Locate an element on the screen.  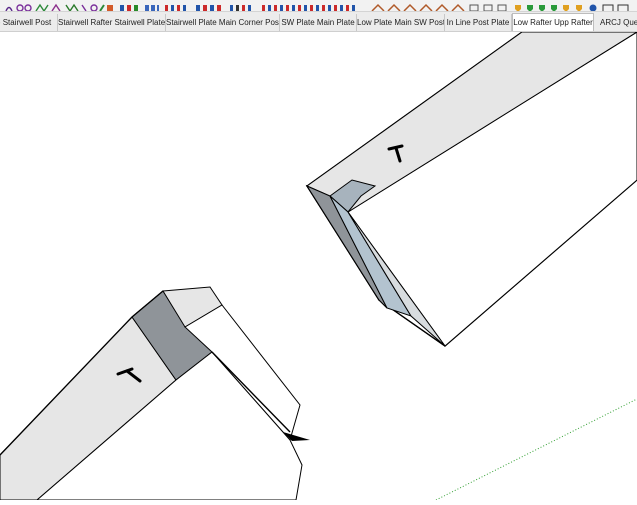
arc-tool-icon is located at coordinates (24, 7).